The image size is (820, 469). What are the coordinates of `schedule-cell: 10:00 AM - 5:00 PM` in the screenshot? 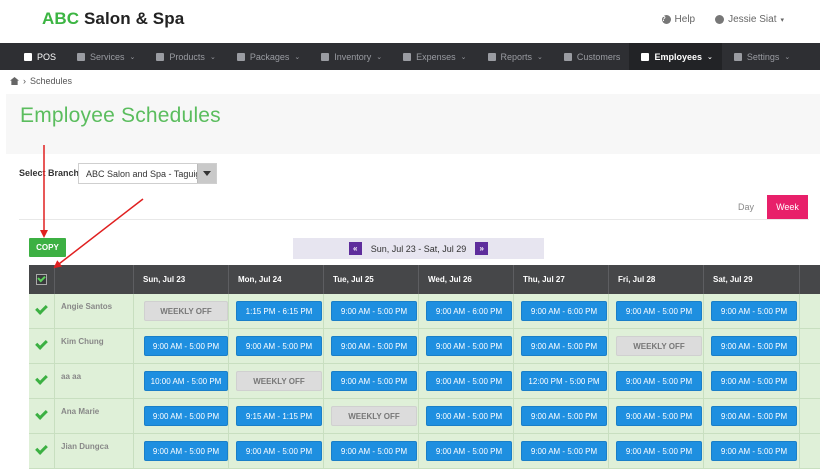 It's located at (181, 381).